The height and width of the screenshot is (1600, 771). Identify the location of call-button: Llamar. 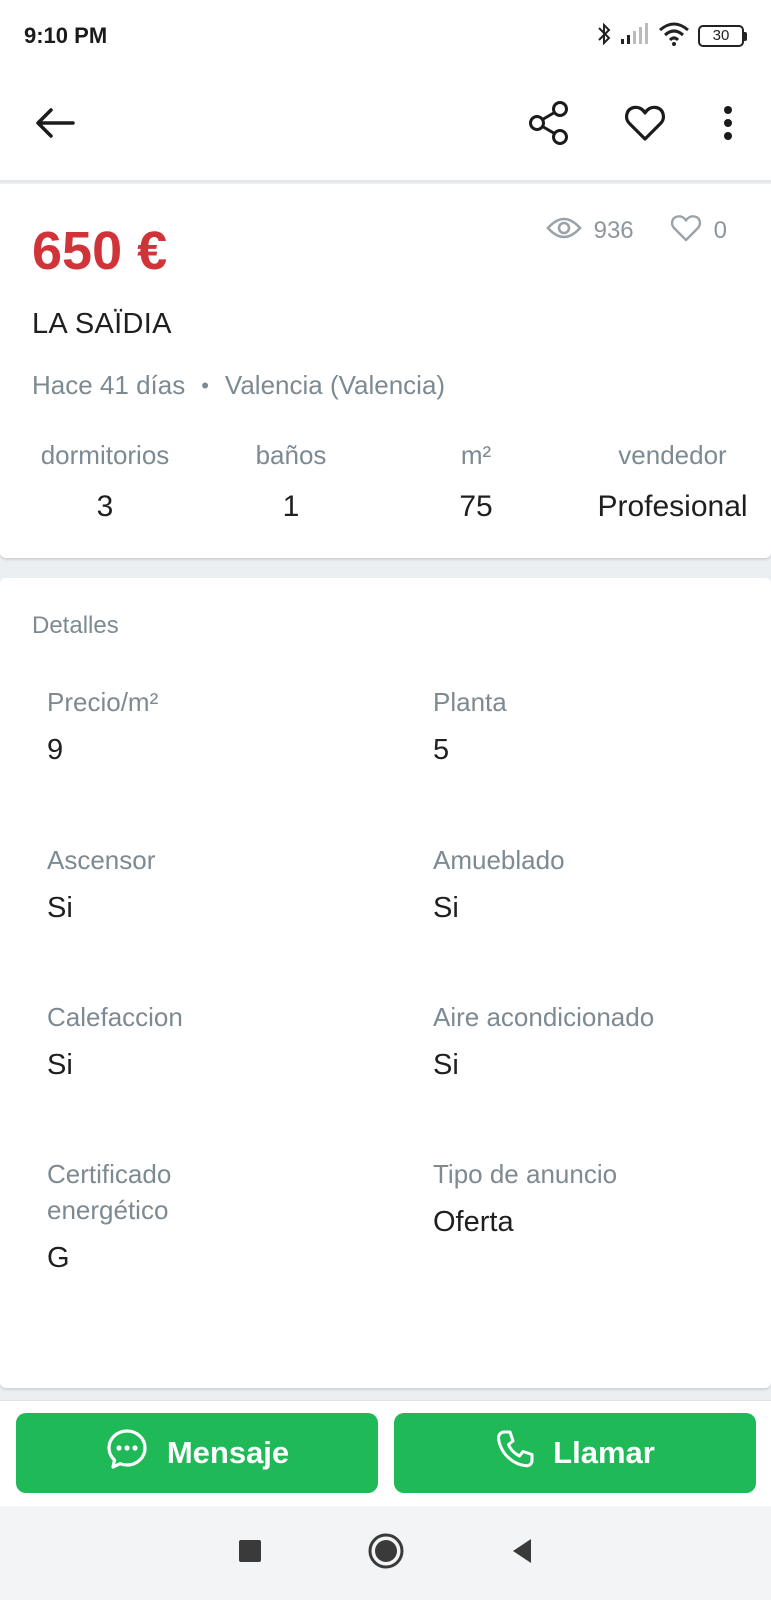
(575, 1453).